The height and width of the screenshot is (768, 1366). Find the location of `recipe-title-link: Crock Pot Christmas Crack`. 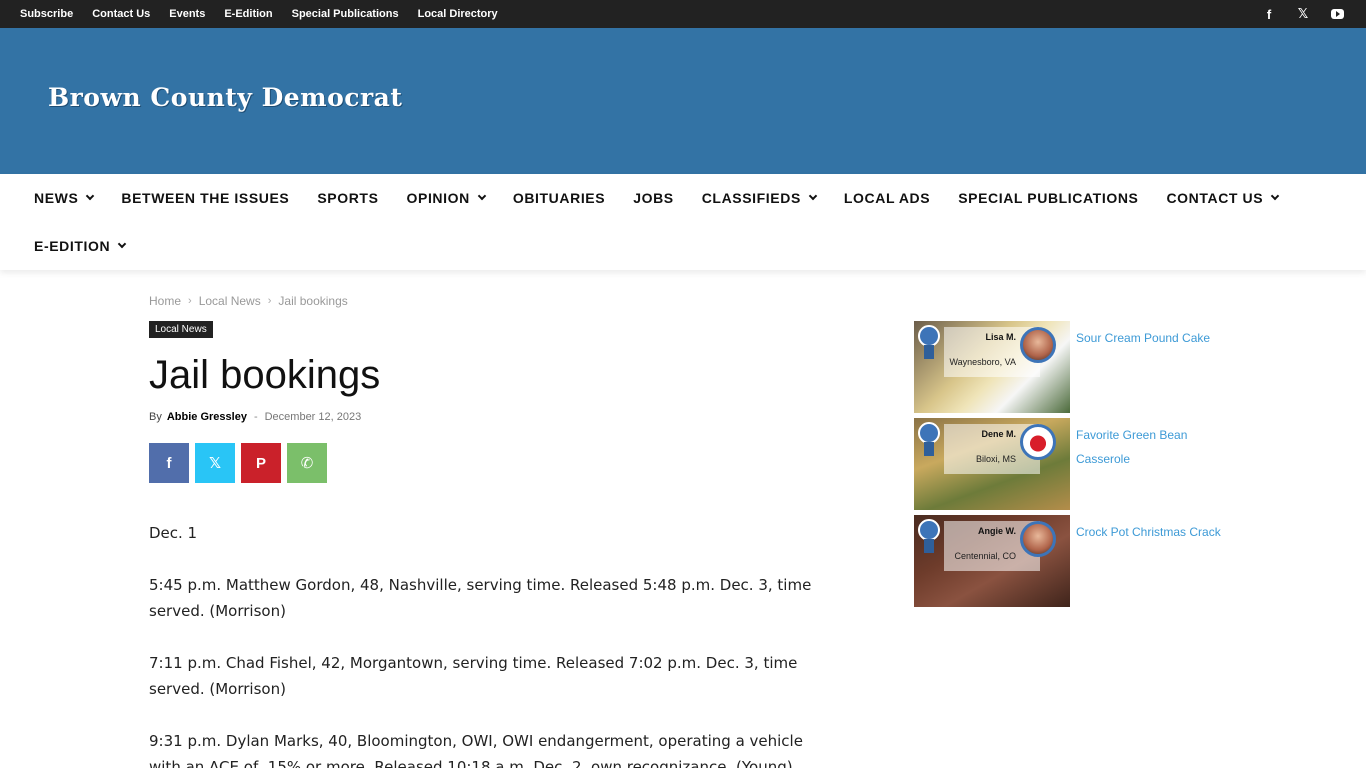

recipe-title-link: Crock Pot Christmas Crack is located at coordinates (1151, 561).